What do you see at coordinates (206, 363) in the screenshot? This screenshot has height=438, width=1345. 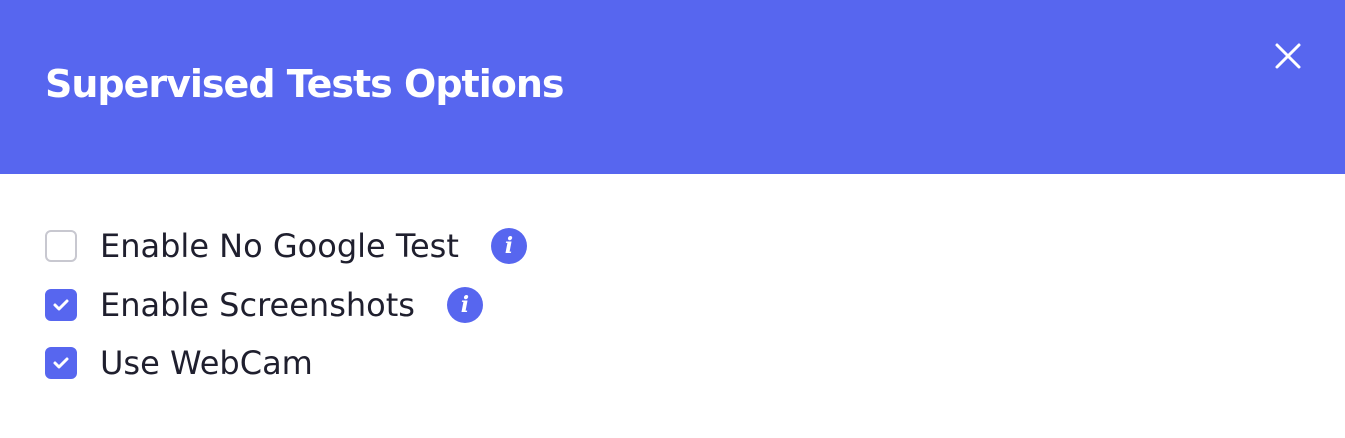 I see `option-label: Use WebCam` at bounding box center [206, 363].